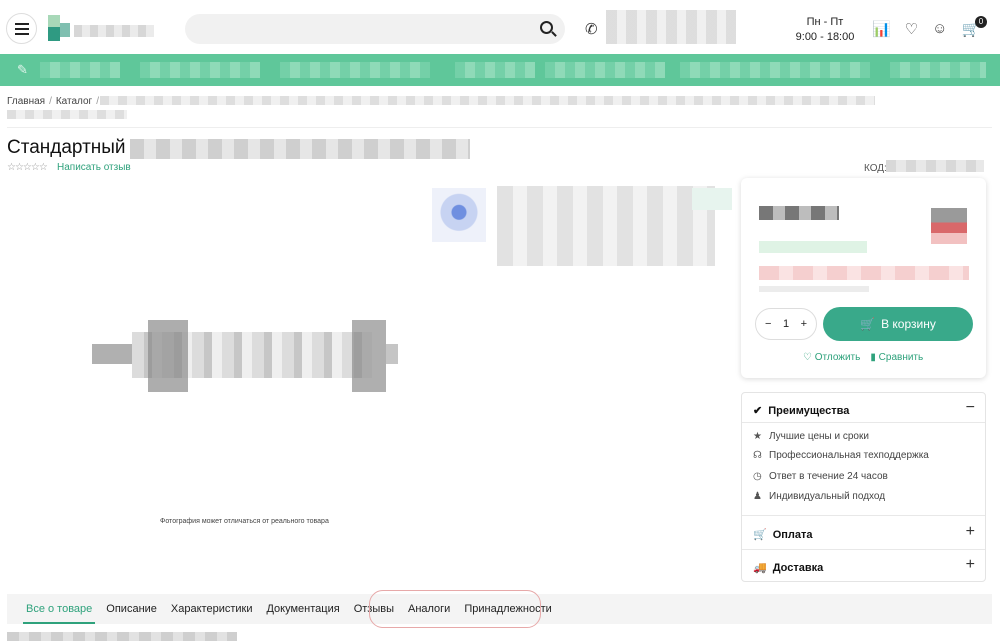 Image resolution: width=1000 pixels, height=641 pixels. I want to click on quantity-stepper: − 1 +, so click(786, 324).